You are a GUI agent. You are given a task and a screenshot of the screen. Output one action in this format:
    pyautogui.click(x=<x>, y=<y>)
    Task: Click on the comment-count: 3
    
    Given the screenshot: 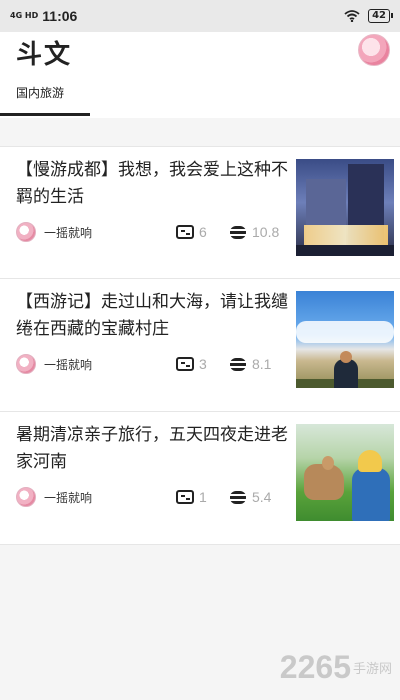 What is the action you would take?
    pyautogui.click(x=191, y=364)
    